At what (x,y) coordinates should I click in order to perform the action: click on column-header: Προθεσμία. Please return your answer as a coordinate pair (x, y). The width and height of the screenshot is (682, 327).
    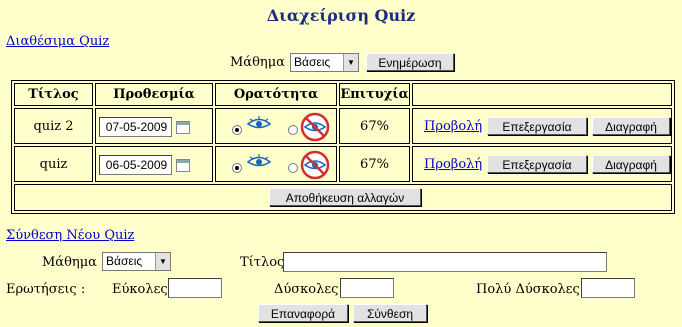
    Looking at the image, I should click on (154, 94).